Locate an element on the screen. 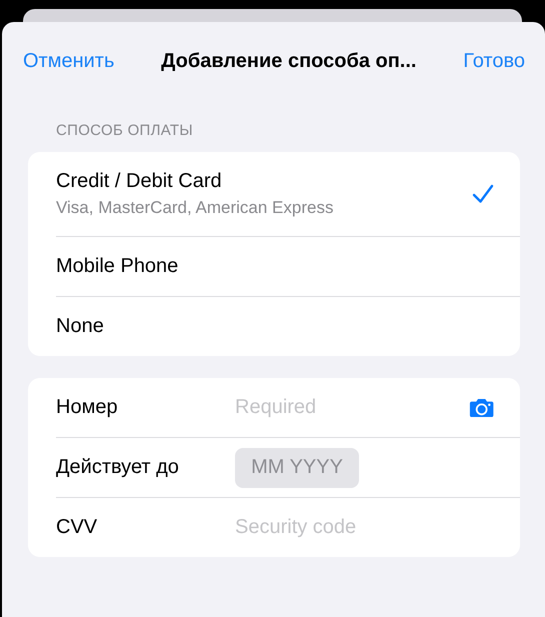  option-label: Mobile Phone is located at coordinates (118, 266).